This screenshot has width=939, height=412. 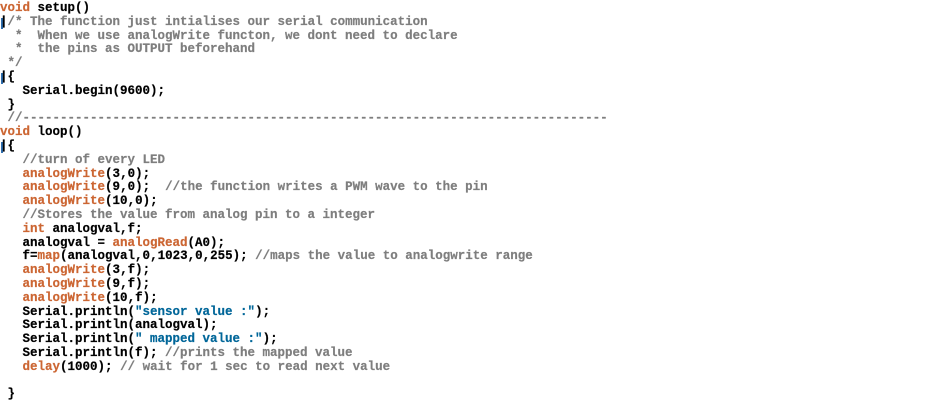 I want to click on code-token-plain: Serial.println(analogval);, so click(x=109, y=325).